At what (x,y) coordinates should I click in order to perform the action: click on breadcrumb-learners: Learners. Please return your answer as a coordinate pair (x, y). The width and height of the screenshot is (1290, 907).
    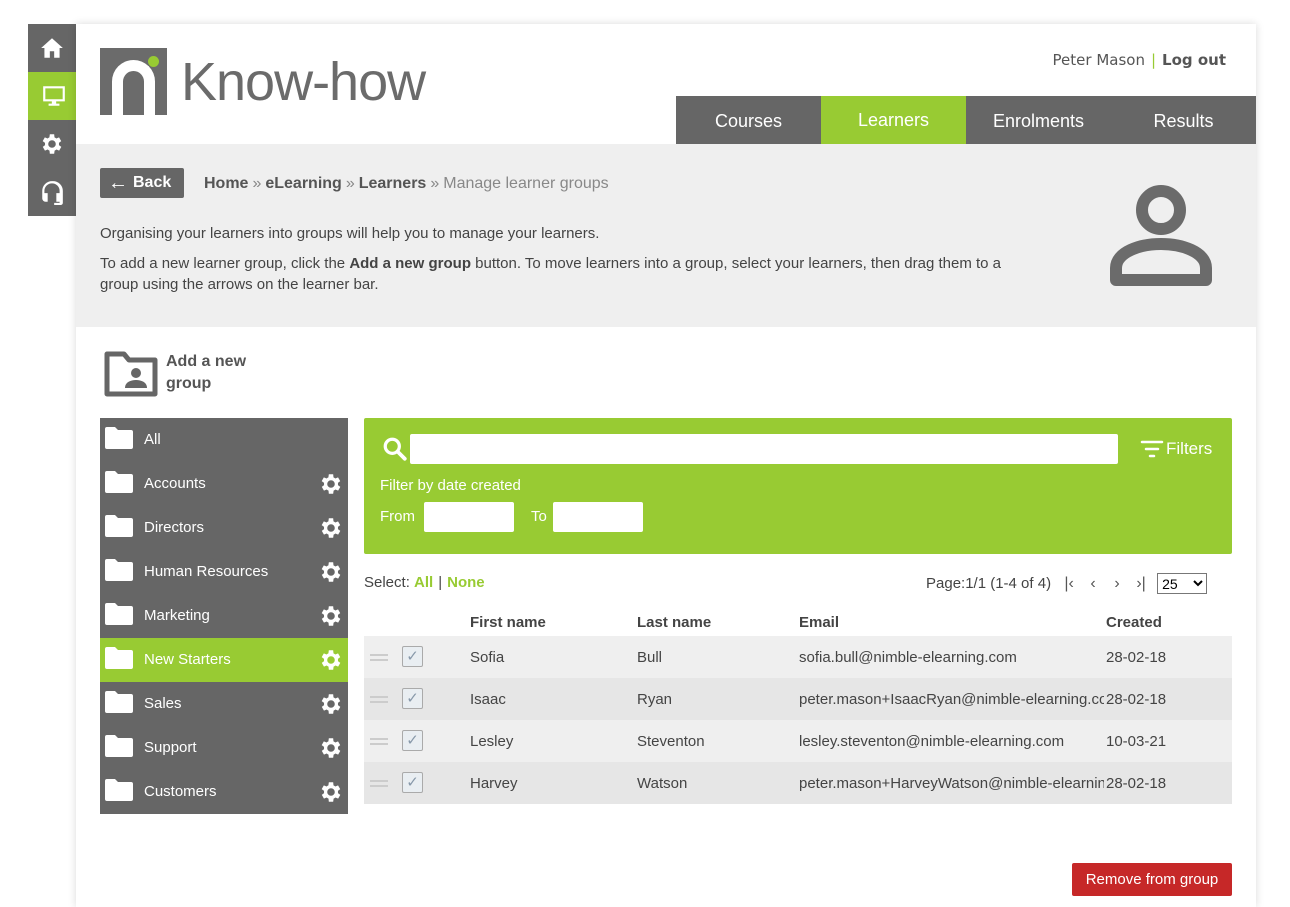
    Looking at the image, I should click on (393, 183).